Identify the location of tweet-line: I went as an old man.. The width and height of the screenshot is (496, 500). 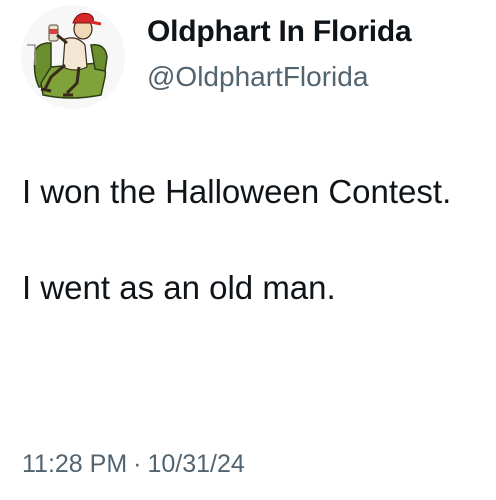
(179, 287).